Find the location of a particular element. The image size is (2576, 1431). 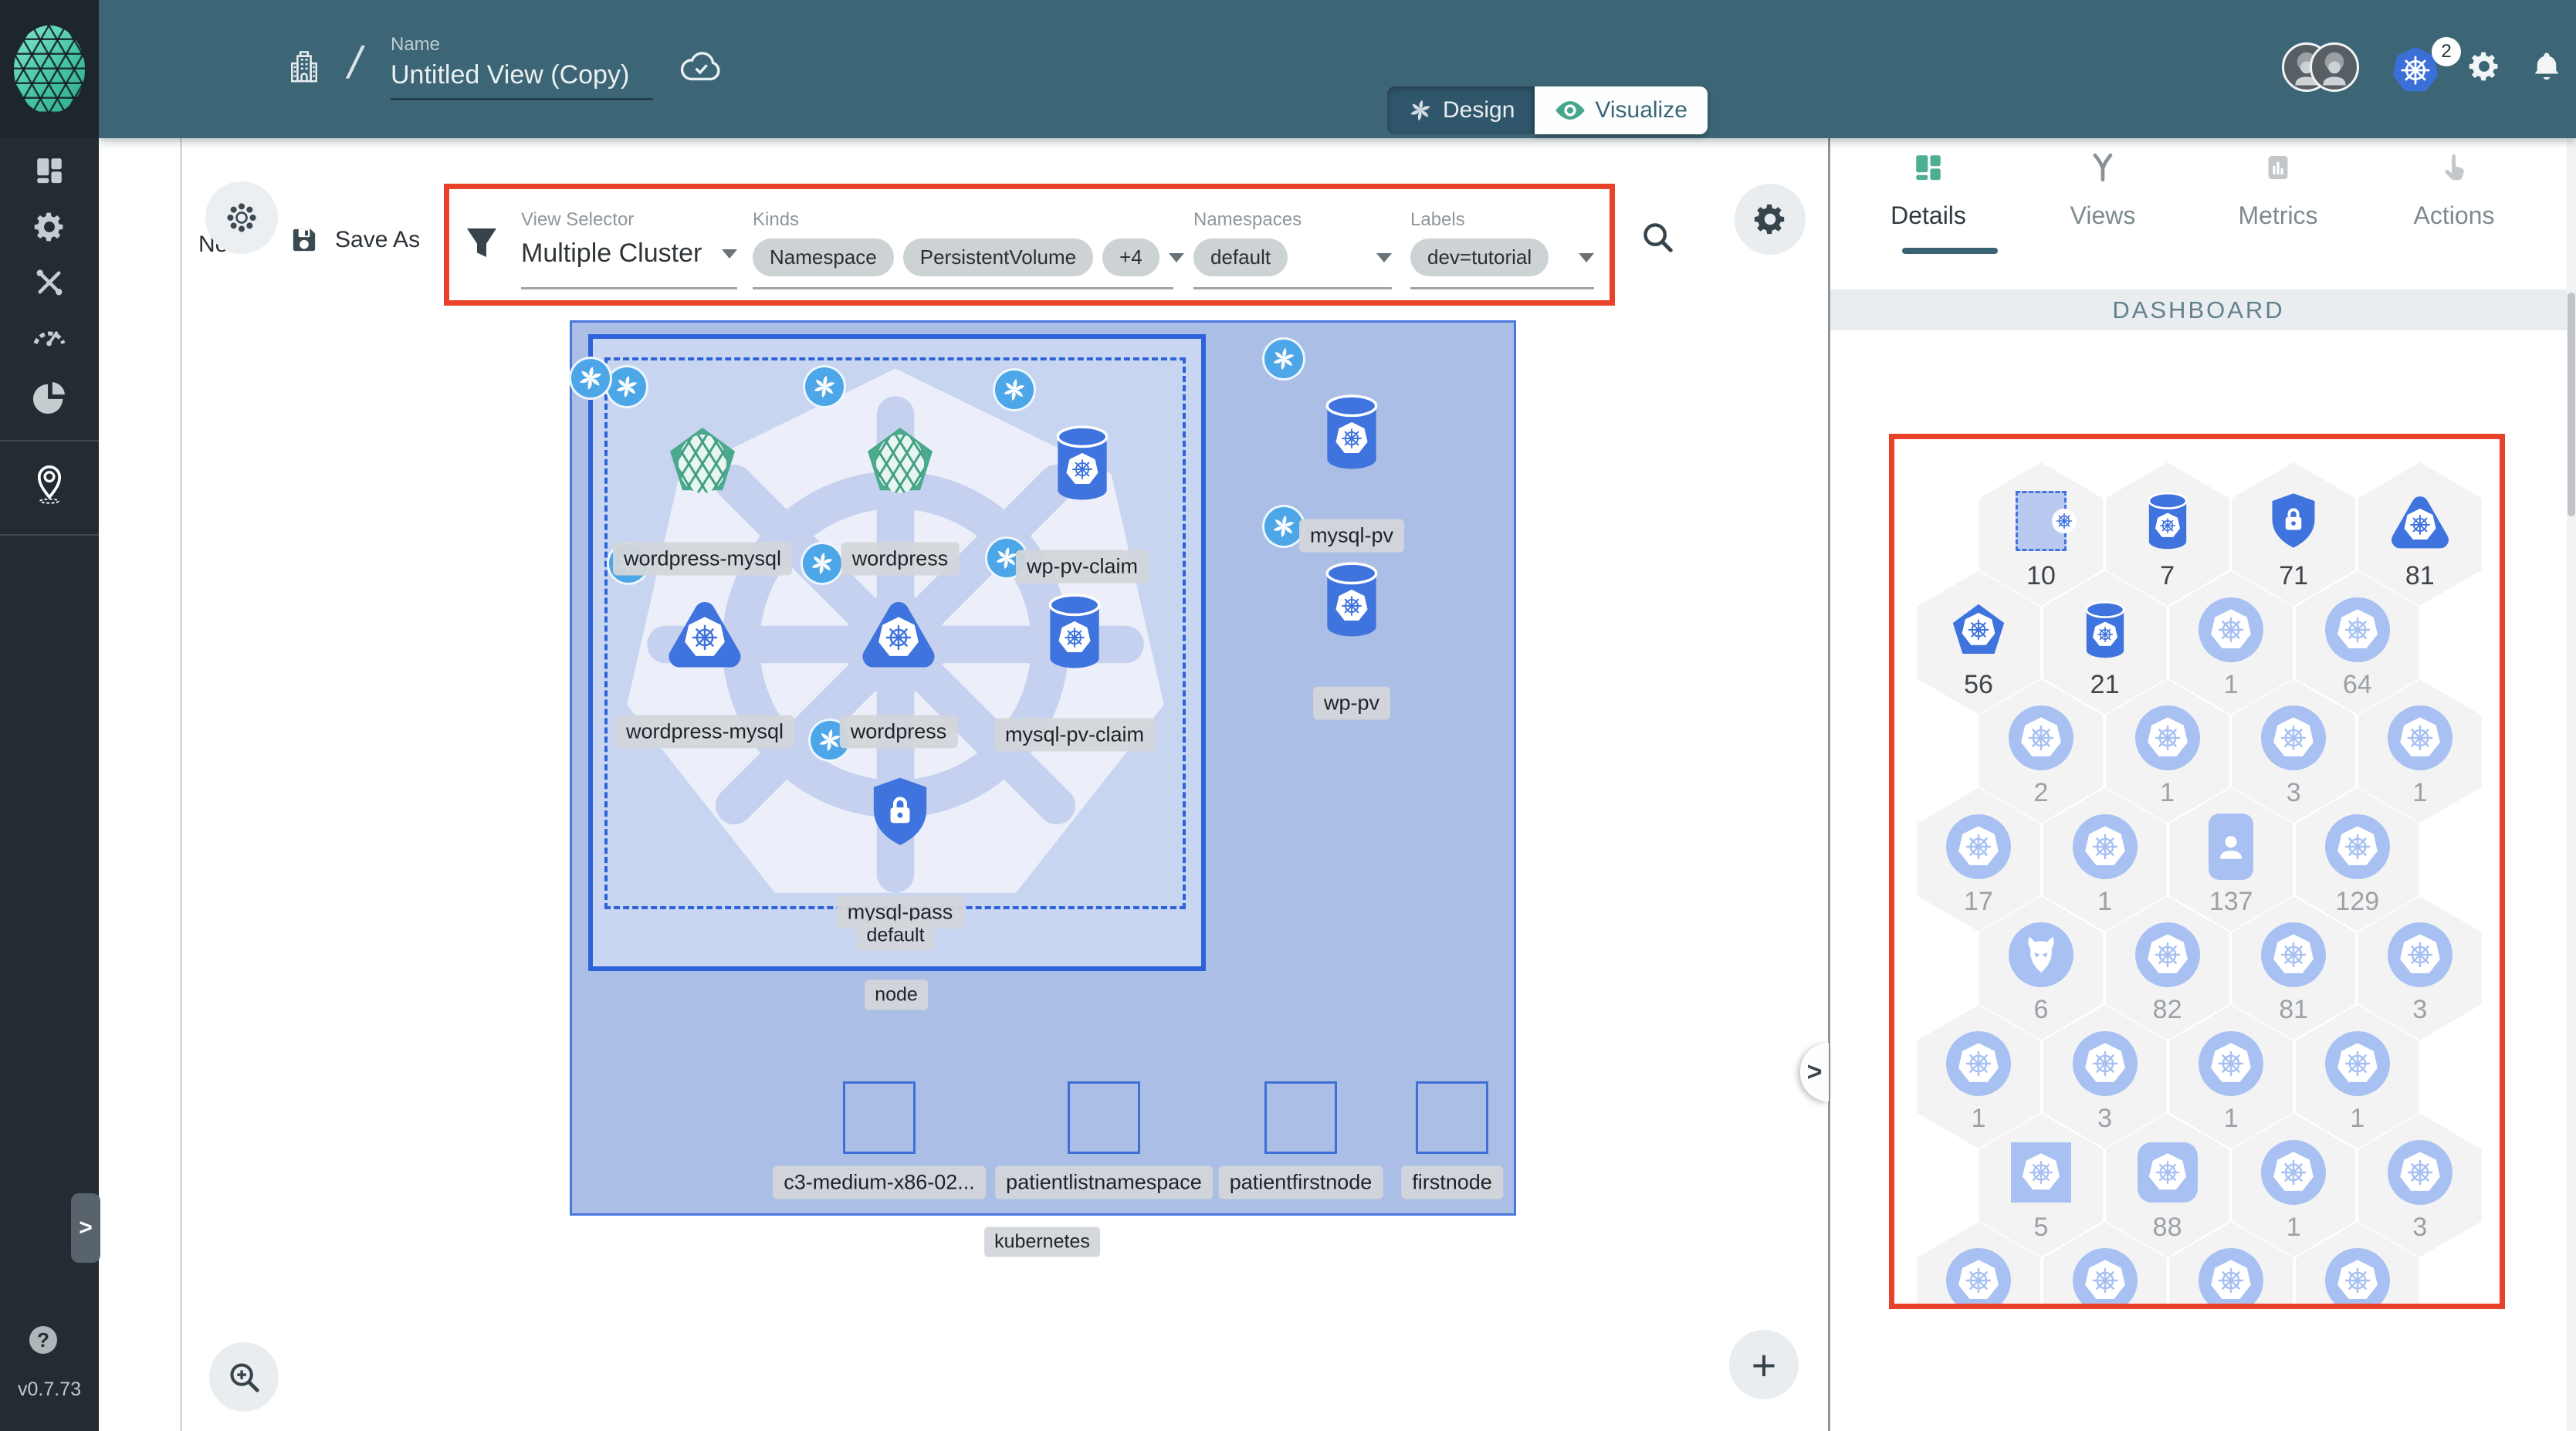

cluster-label: kubernetes is located at coordinates (1042, 1241).